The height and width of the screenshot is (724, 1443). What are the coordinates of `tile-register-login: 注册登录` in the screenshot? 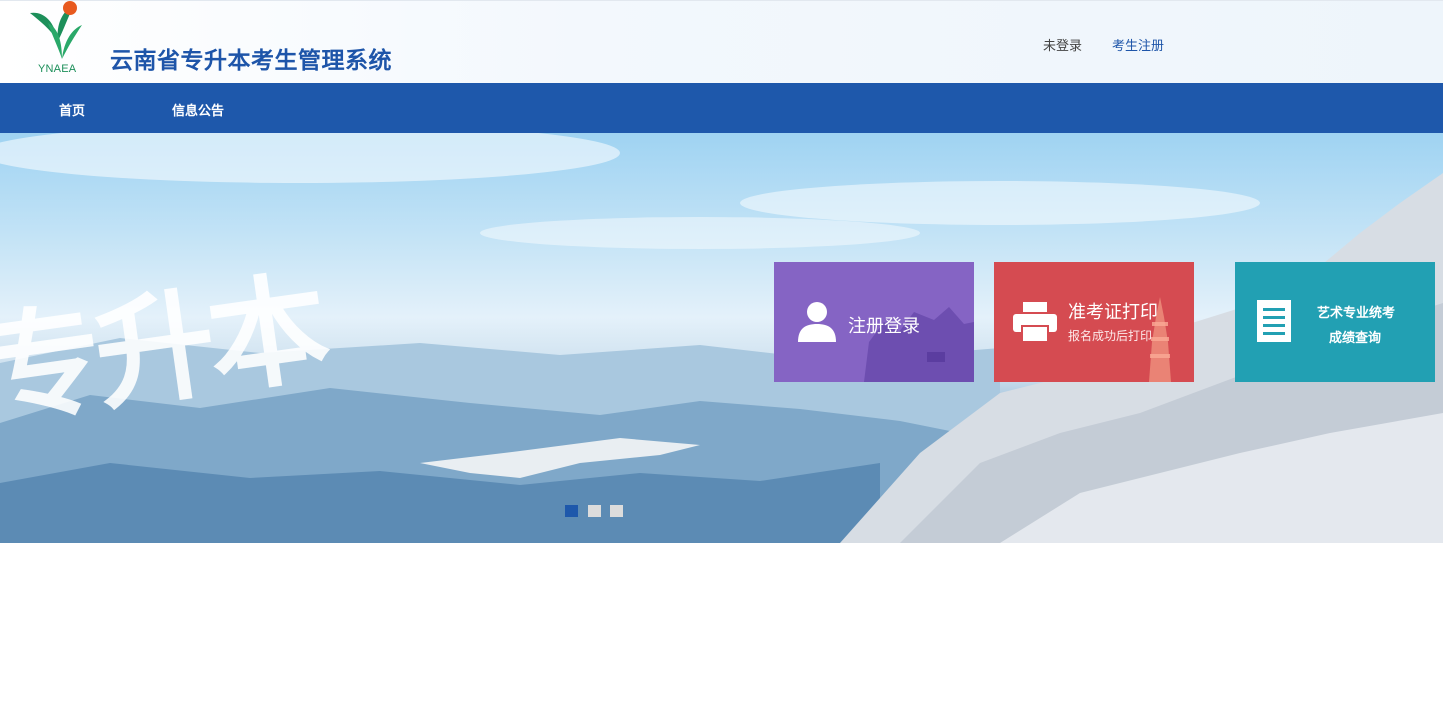 It's located at (874, 322).